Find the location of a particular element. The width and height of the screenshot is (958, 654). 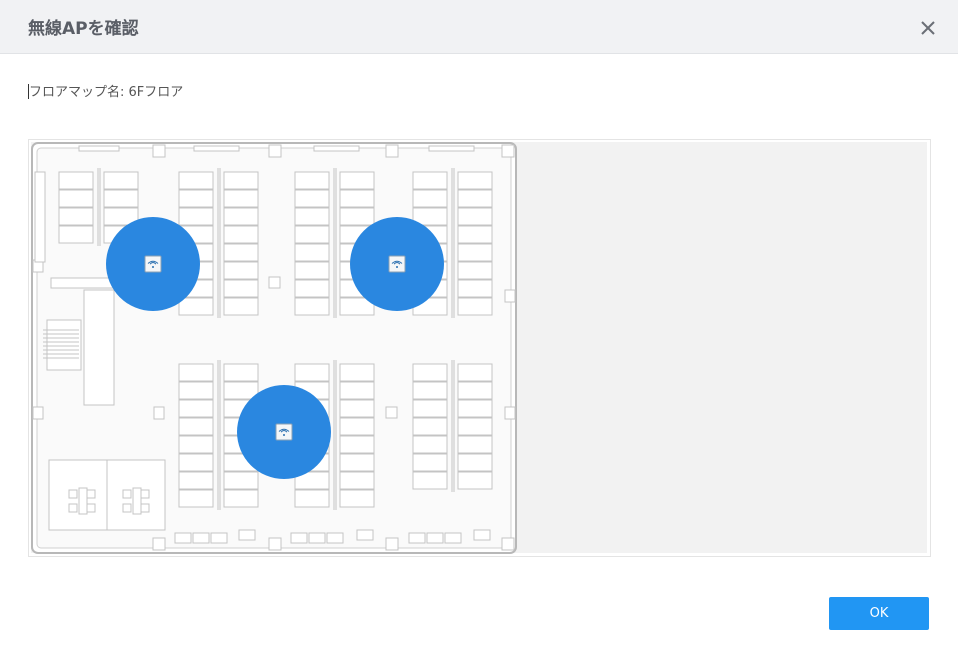

table is located at coordinates (137, 501).